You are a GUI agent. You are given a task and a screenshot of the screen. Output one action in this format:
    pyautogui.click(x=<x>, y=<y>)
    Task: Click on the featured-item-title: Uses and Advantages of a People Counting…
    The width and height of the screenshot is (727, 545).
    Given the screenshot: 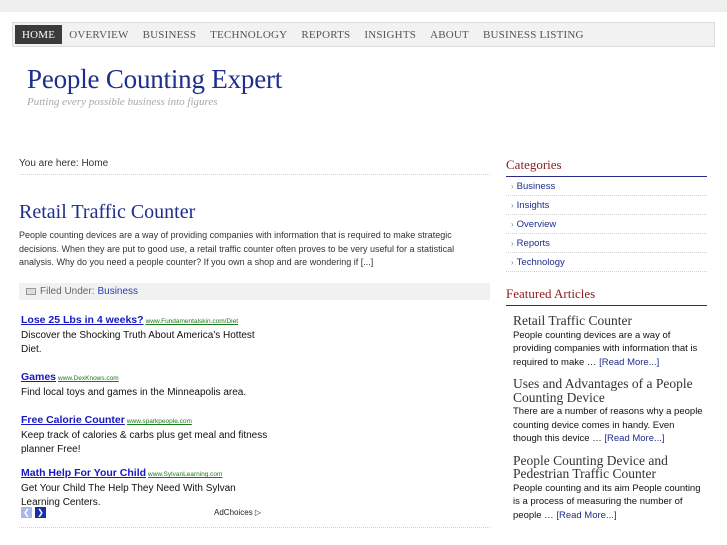 What is the action you would take?
    pyautogui.click(x=610, y=390)
    